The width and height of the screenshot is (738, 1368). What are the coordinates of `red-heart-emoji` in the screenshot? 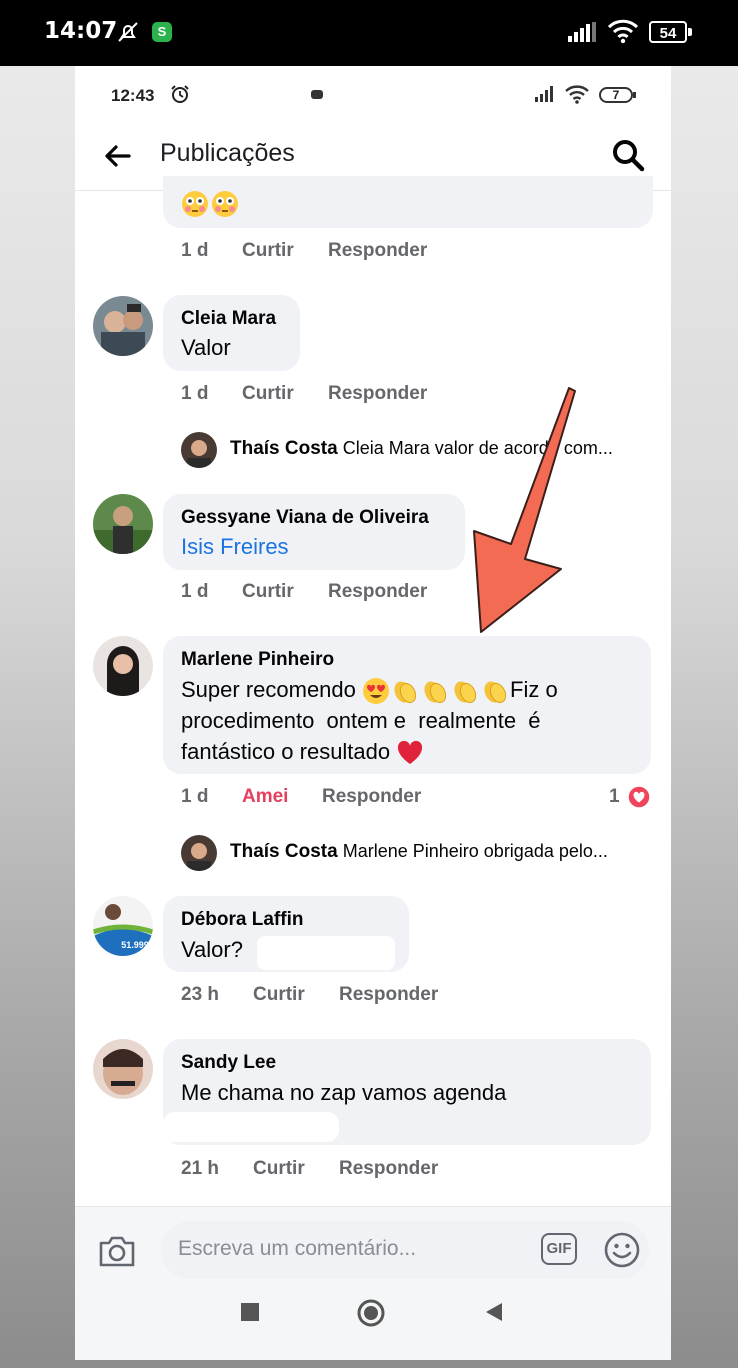 It's located at (410, 753).